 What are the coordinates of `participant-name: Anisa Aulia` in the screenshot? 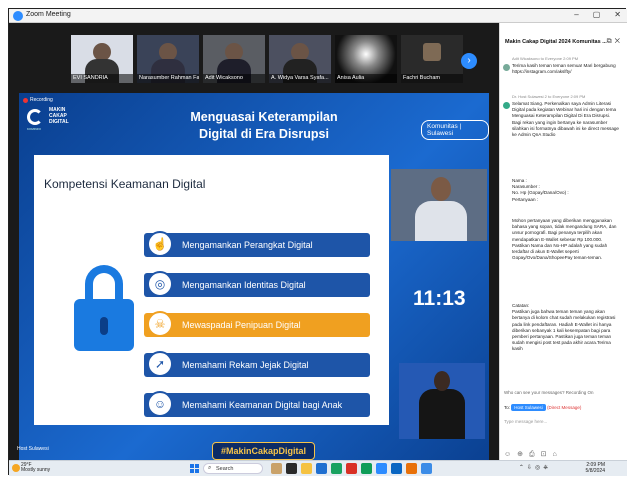 It's located at (366, 78).